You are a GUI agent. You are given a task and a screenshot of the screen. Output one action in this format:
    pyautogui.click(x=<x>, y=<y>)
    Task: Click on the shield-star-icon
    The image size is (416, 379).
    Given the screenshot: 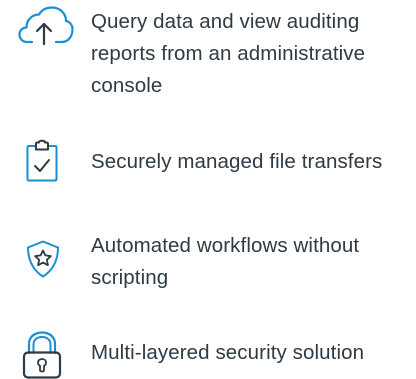 What is the action you would take?
    pyautogui.click(x=43, y=259)
    